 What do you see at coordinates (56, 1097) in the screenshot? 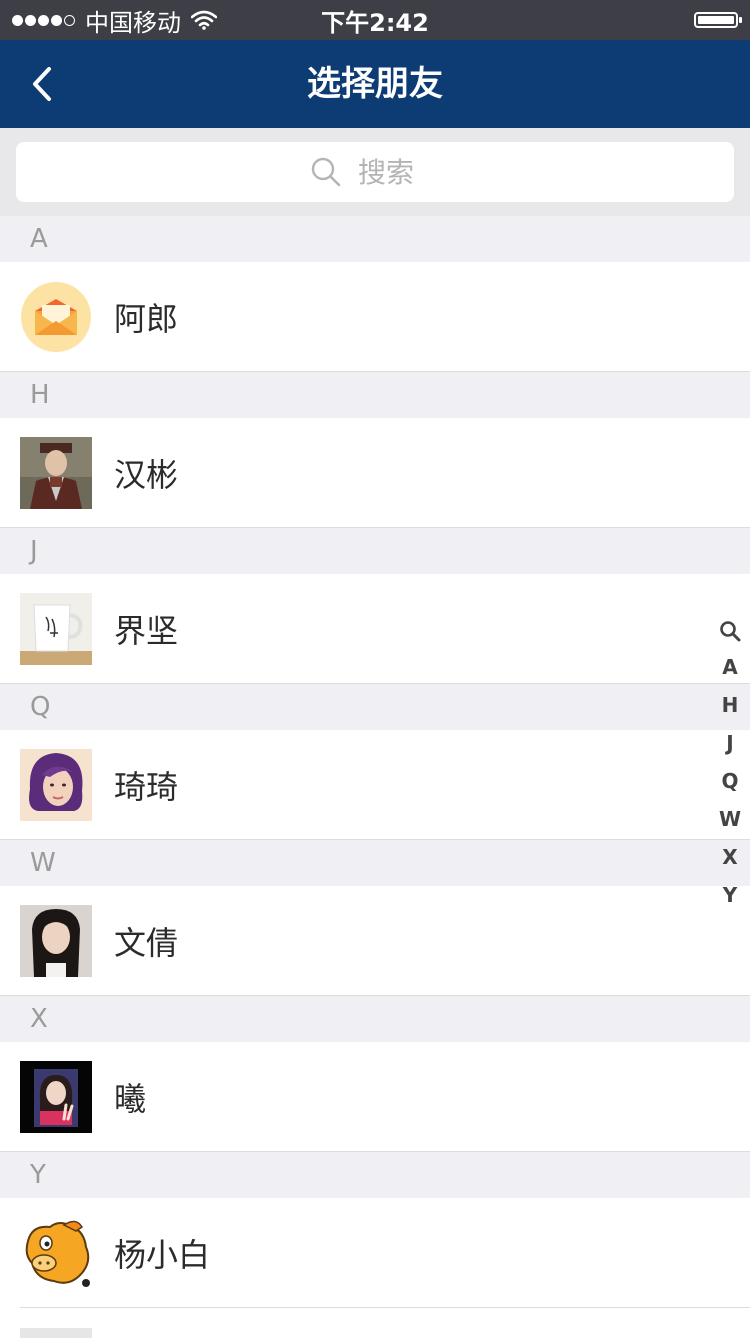
I see `girl-peace-sign-avatar` at bounding box center [56, 1097].